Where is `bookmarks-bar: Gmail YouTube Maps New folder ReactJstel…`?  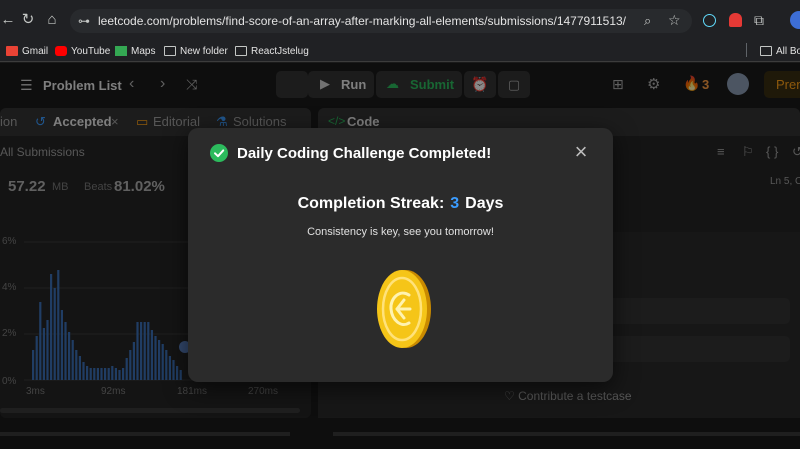 bookmarks-bar: Gmail YouTube Maps New folder ReactJstel… is located at coordinates (400, 51).